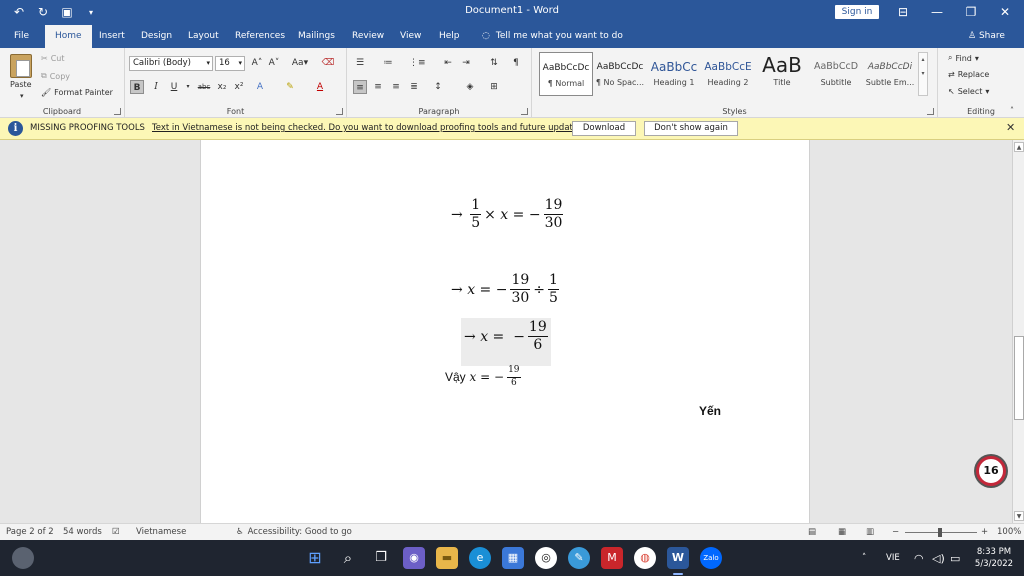 The image size is (1024, 576). Describe the element at coordinates (507, 336) in the screenshot. I see `equation-3: → x = − 19 6` at that location.